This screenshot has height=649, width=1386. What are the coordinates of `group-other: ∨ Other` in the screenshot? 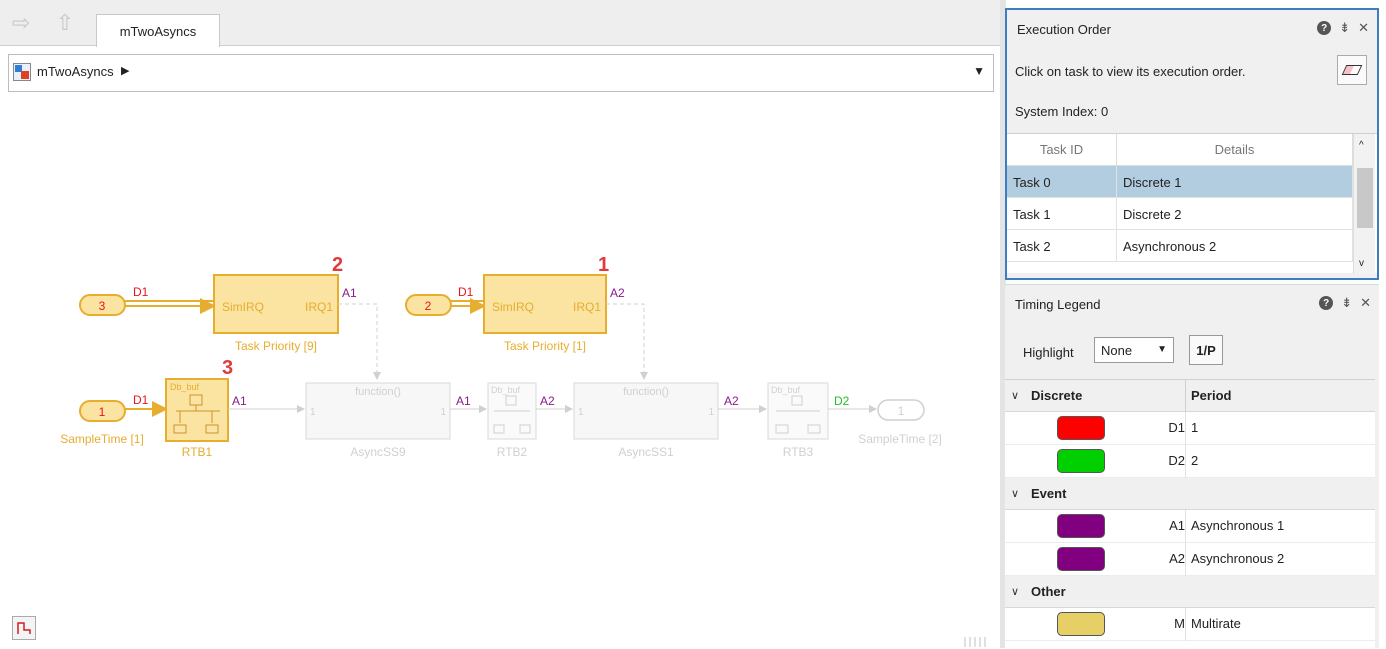 It's located at (1190, 592).